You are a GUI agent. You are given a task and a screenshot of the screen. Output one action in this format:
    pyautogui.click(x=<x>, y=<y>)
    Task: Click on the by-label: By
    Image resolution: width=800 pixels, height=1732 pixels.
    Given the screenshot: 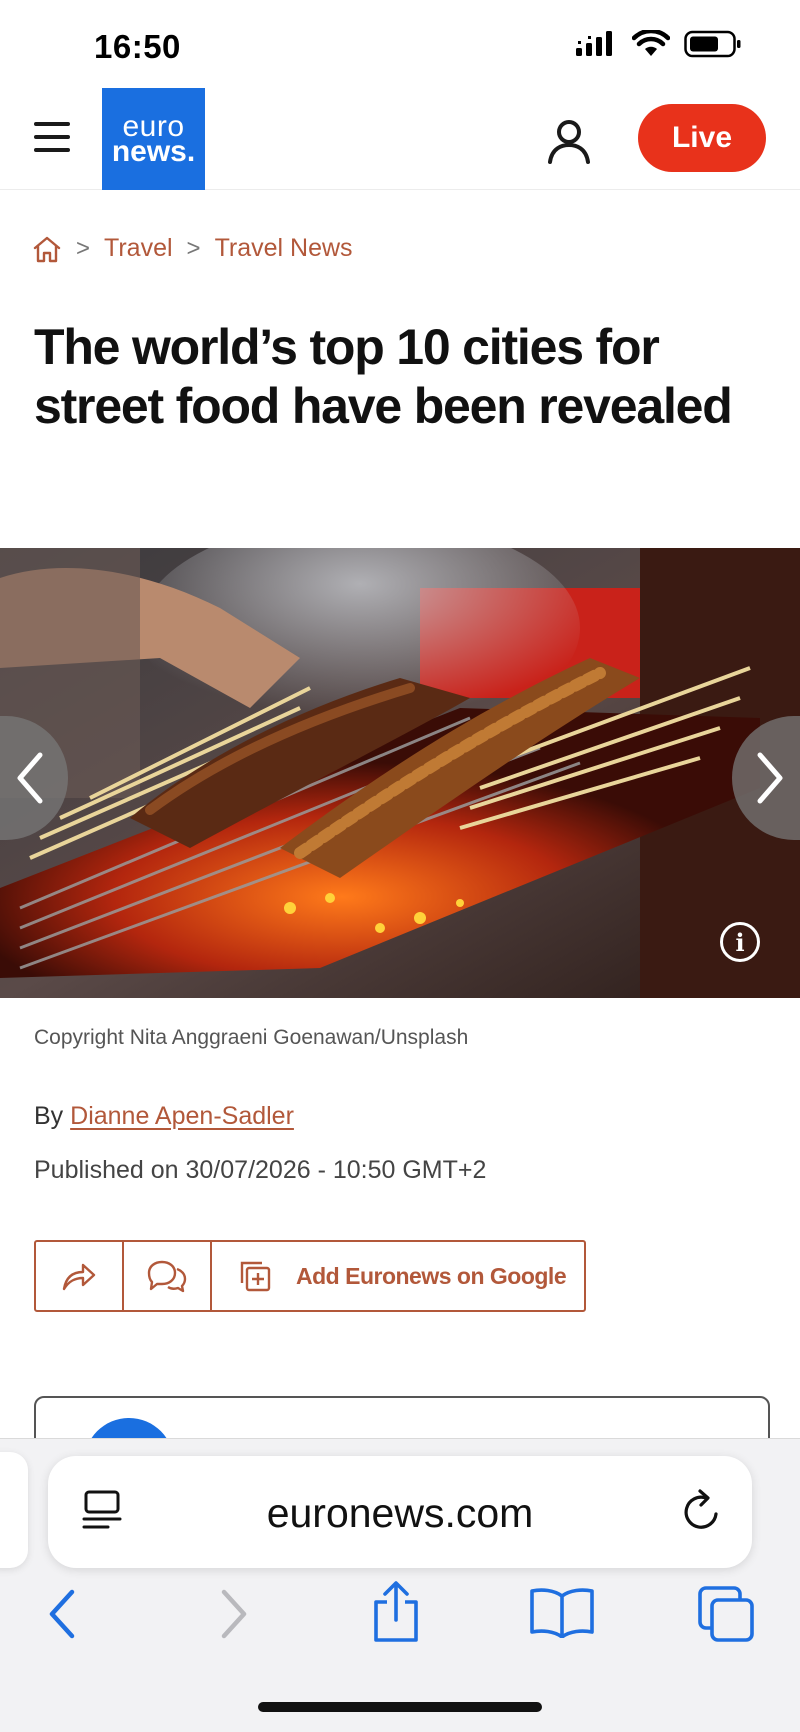 What is the action you would take?
    pyautogui.click(x=49, y=1116)
    